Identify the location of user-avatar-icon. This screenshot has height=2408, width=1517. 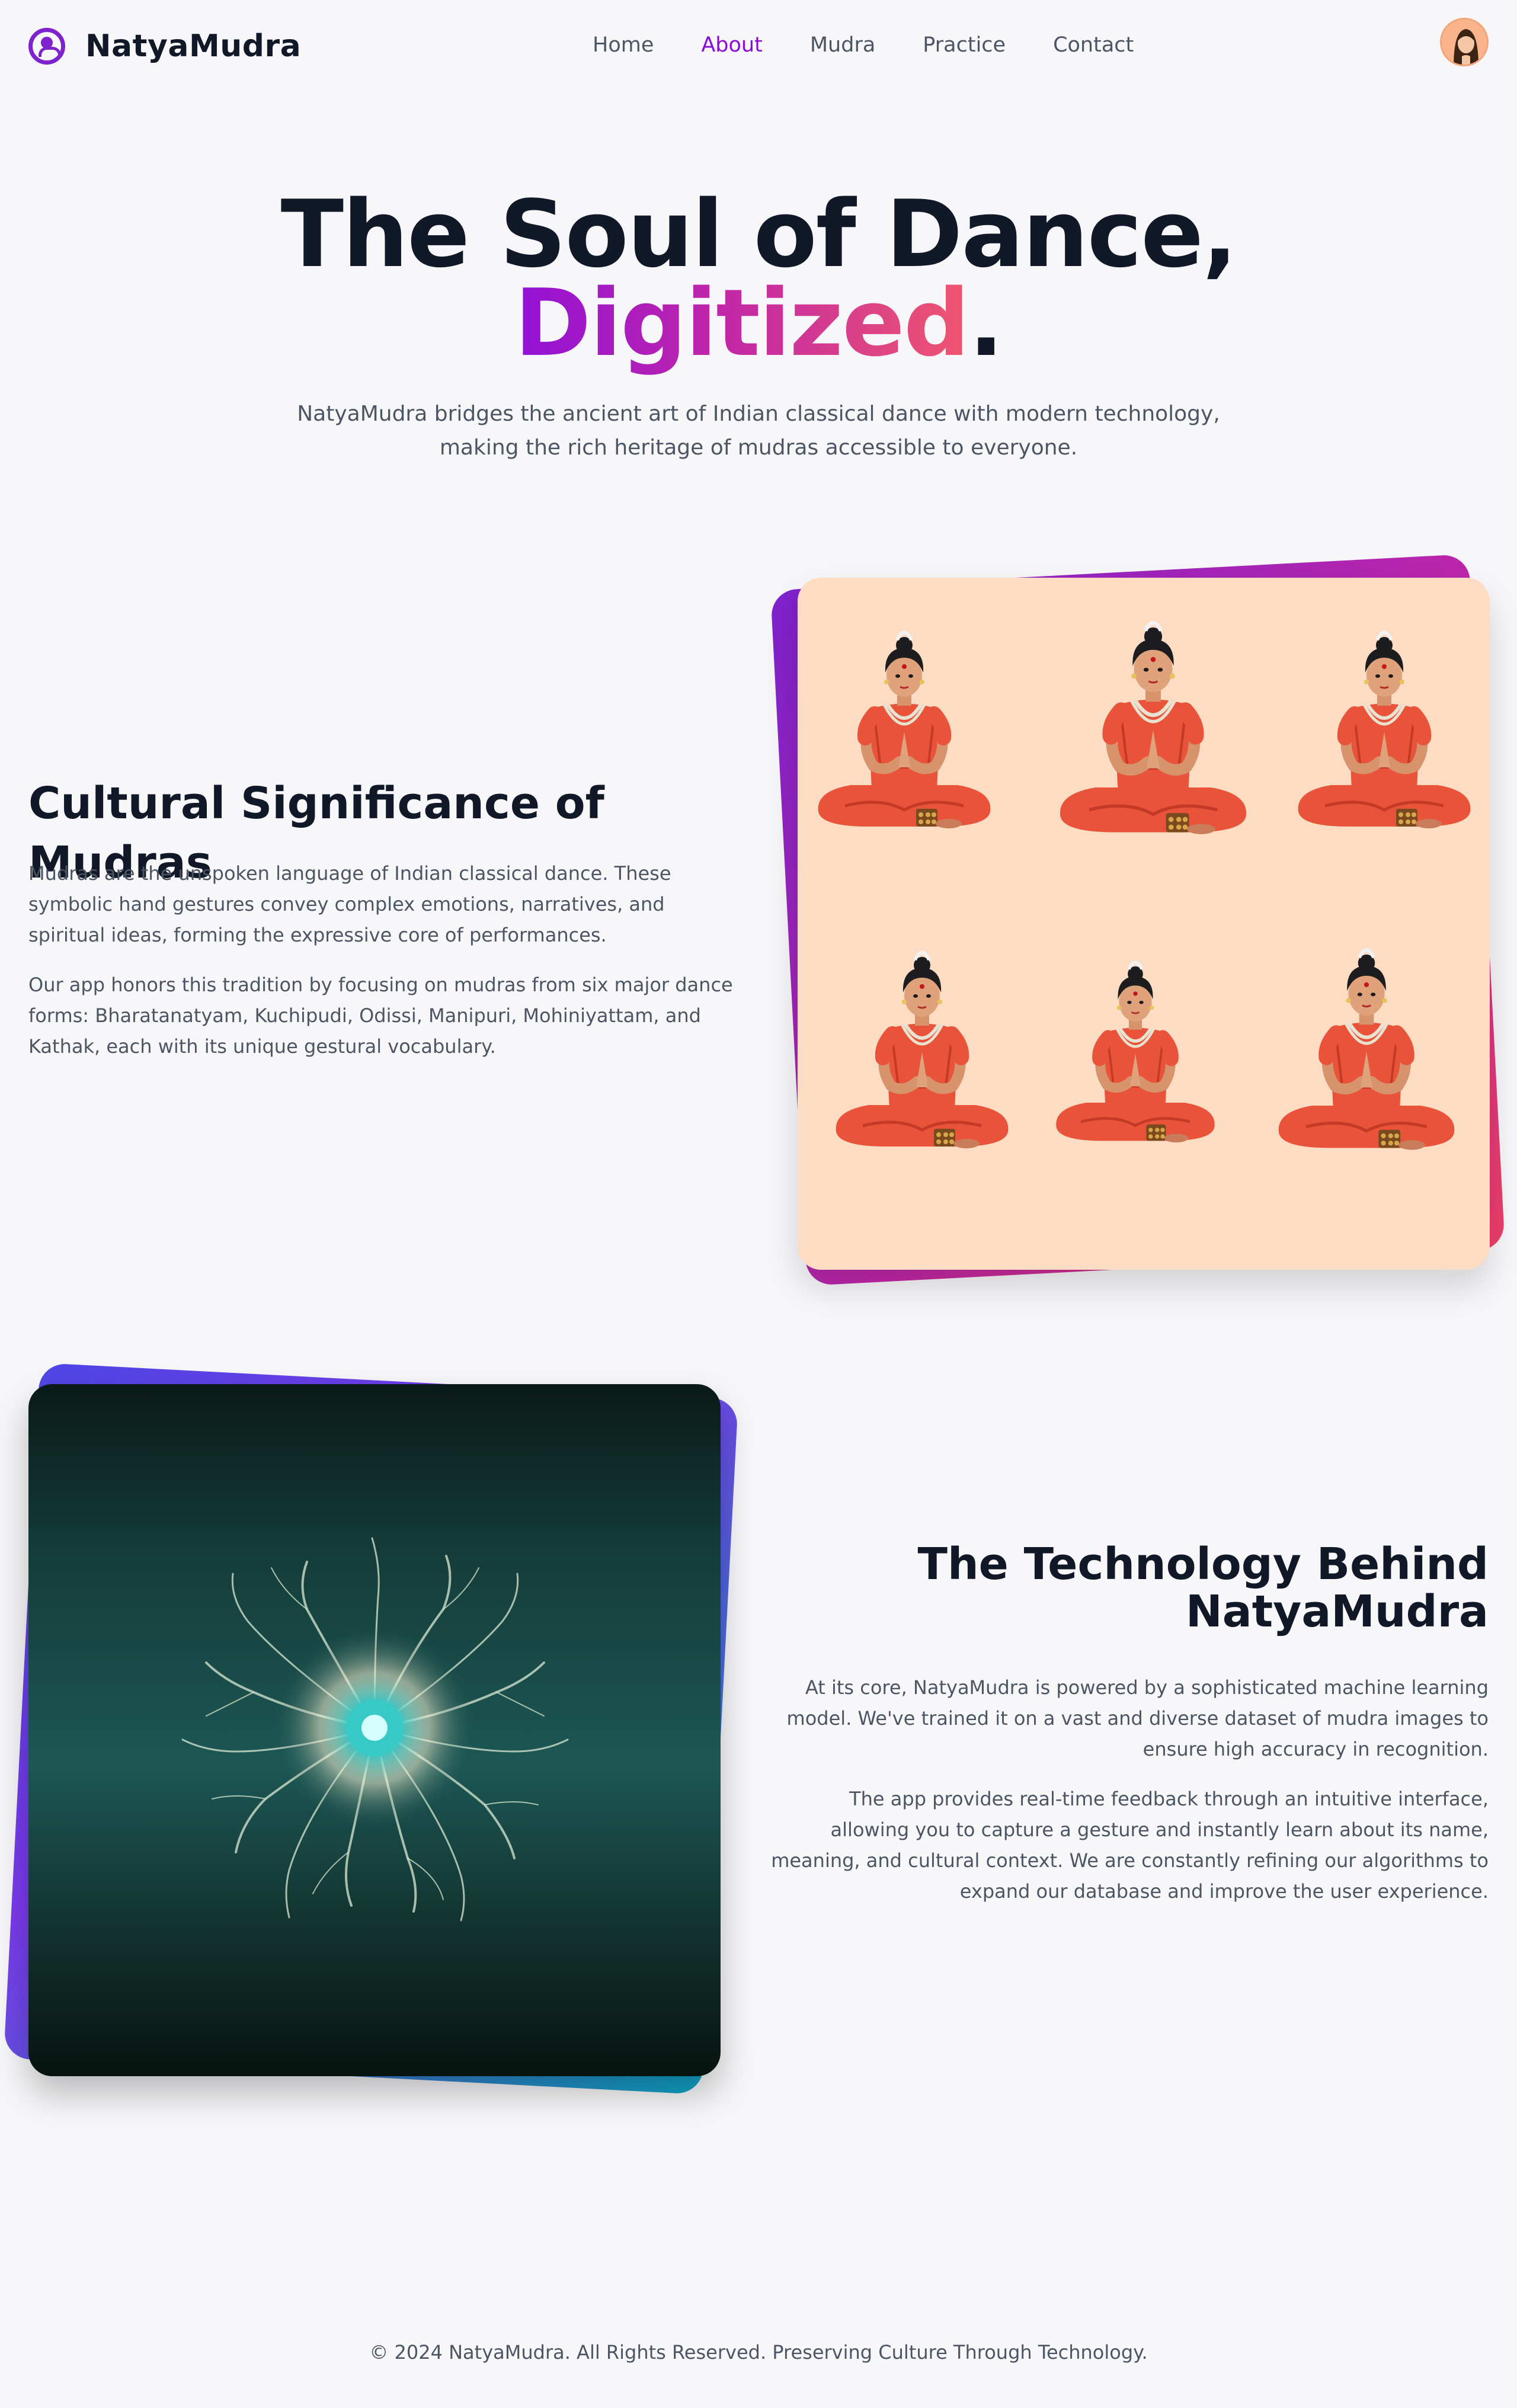
(1464, 42).